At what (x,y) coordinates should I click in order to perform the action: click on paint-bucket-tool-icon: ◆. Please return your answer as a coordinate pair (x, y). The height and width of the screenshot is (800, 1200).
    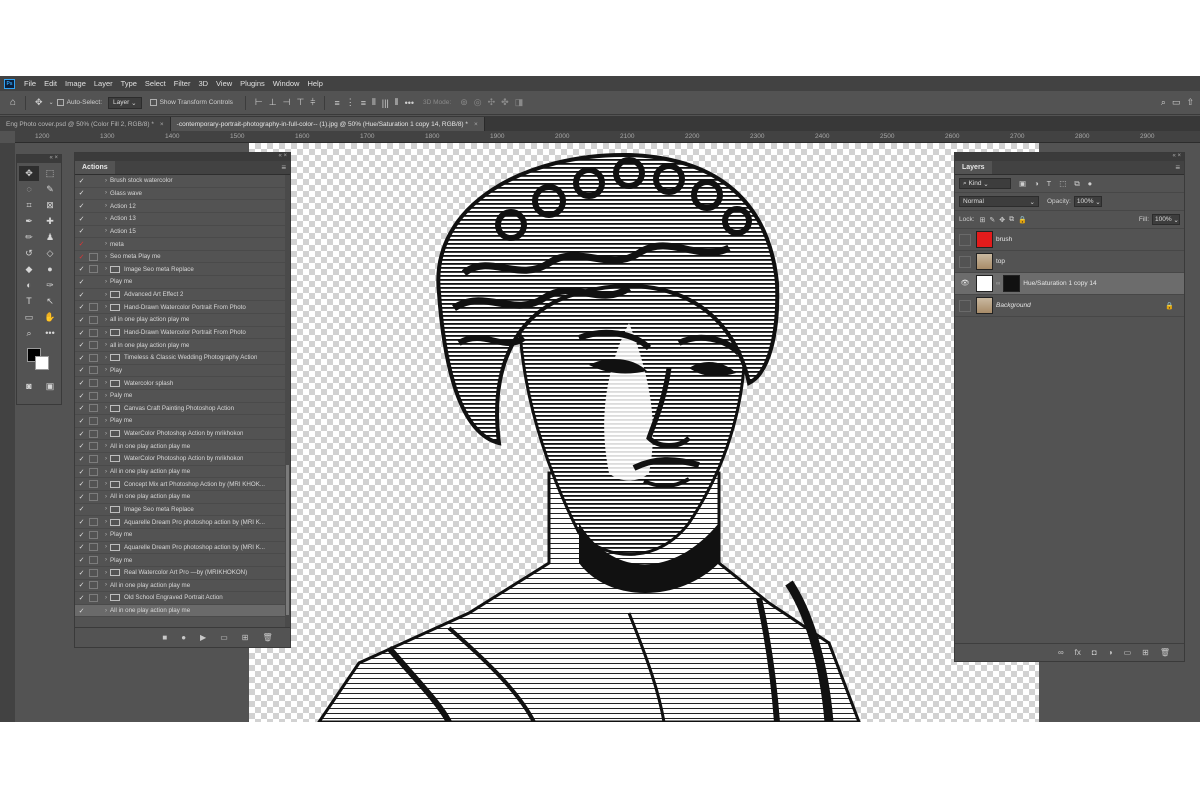
    Looking at the image, I should click on (29, 269).